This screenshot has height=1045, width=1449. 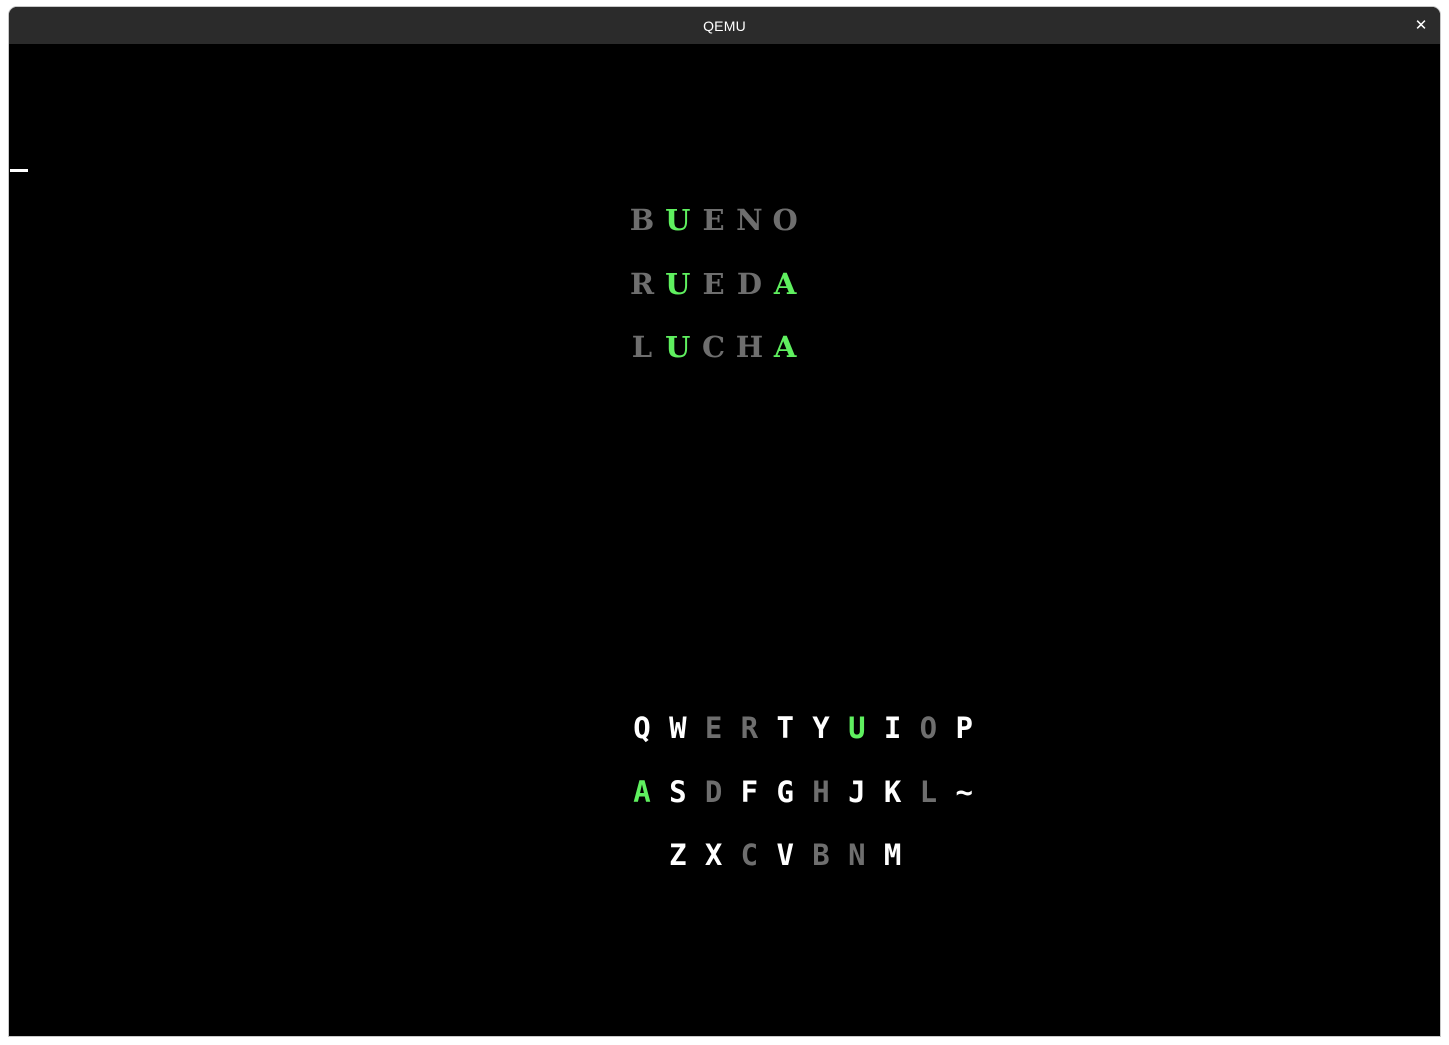 I want to click on guess-letter-absent: B, so click(x=642, y=220).